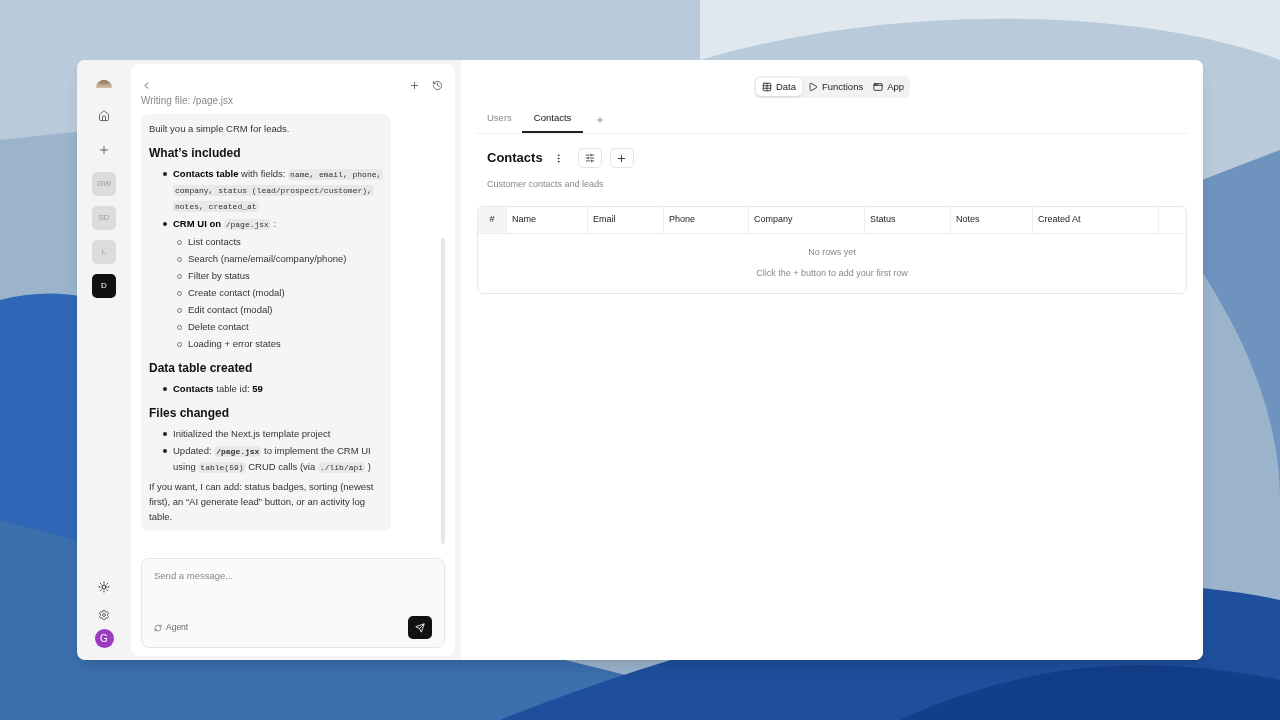 The width and height of the screenshot is (1280, 720). I want to click on add-row-button, so click(621, 158).